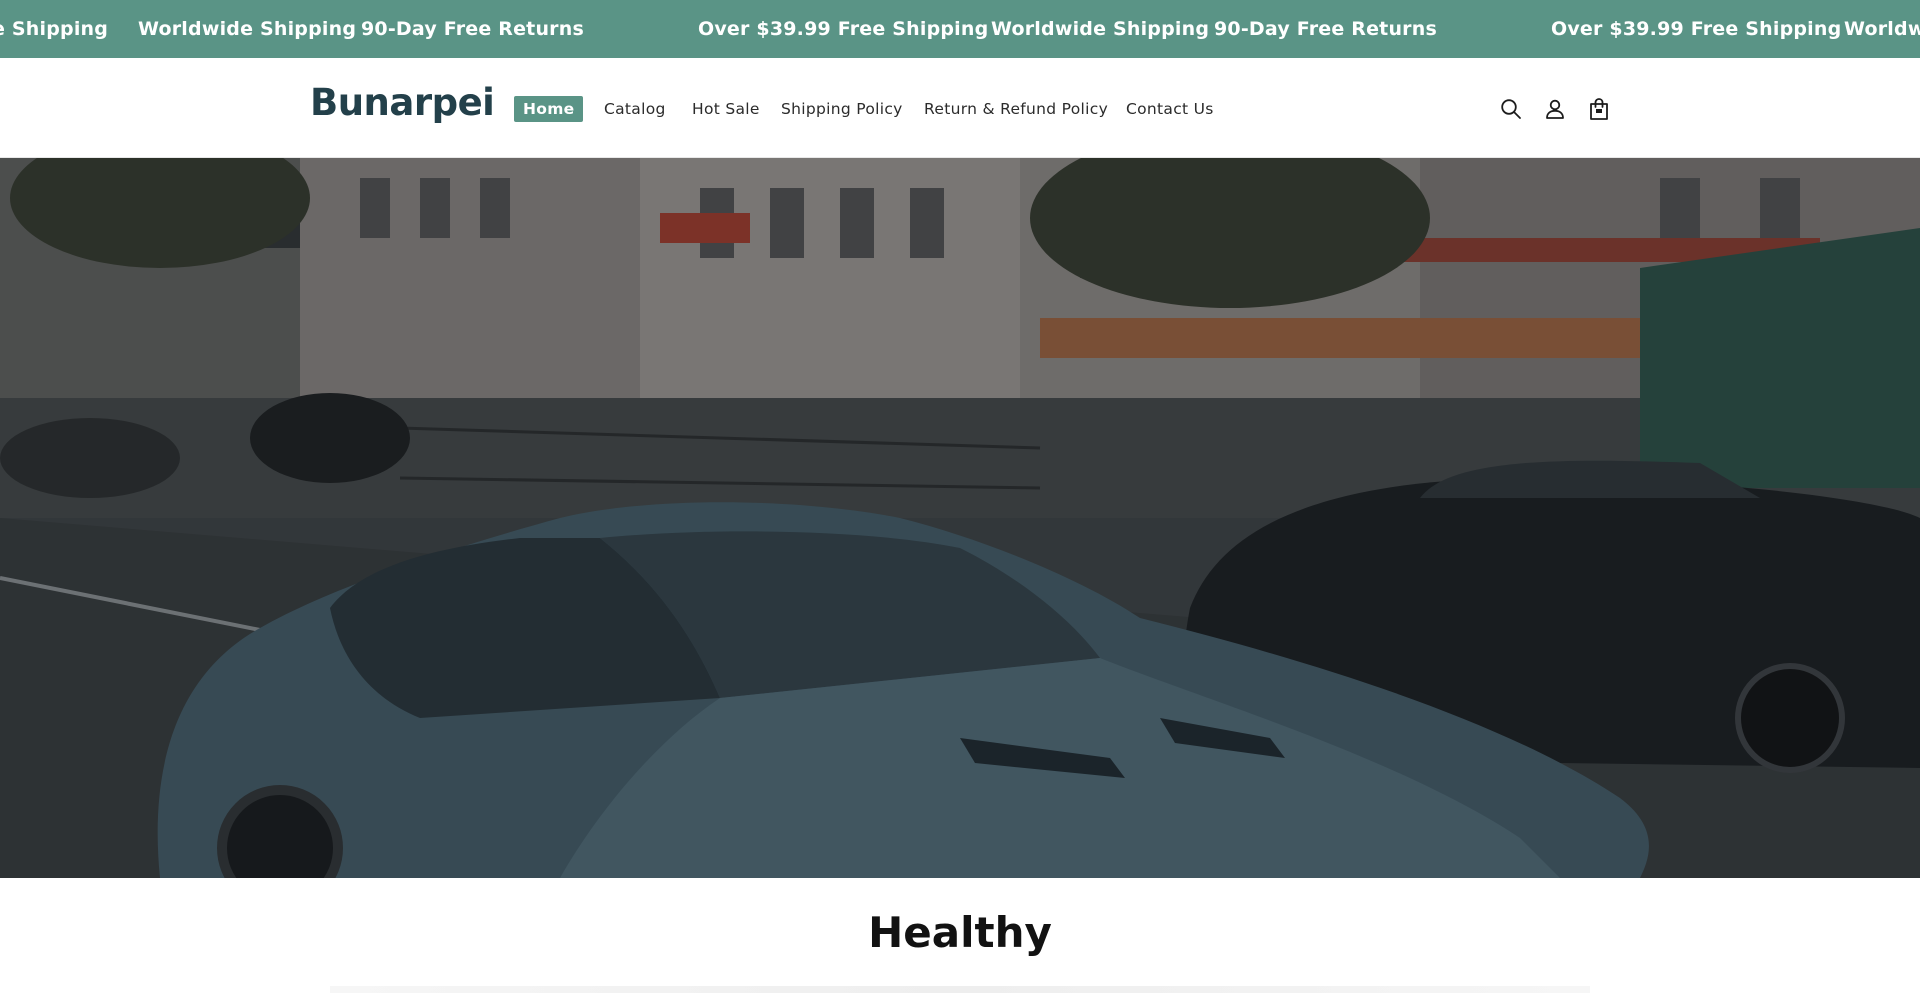 Image resolution: width=1920 pixels, height=993 pixels. What do you see at coordinates (402, 102) in the screenshot?
I see `site-logo: Bunarpei` at bounding box center [402, 102].